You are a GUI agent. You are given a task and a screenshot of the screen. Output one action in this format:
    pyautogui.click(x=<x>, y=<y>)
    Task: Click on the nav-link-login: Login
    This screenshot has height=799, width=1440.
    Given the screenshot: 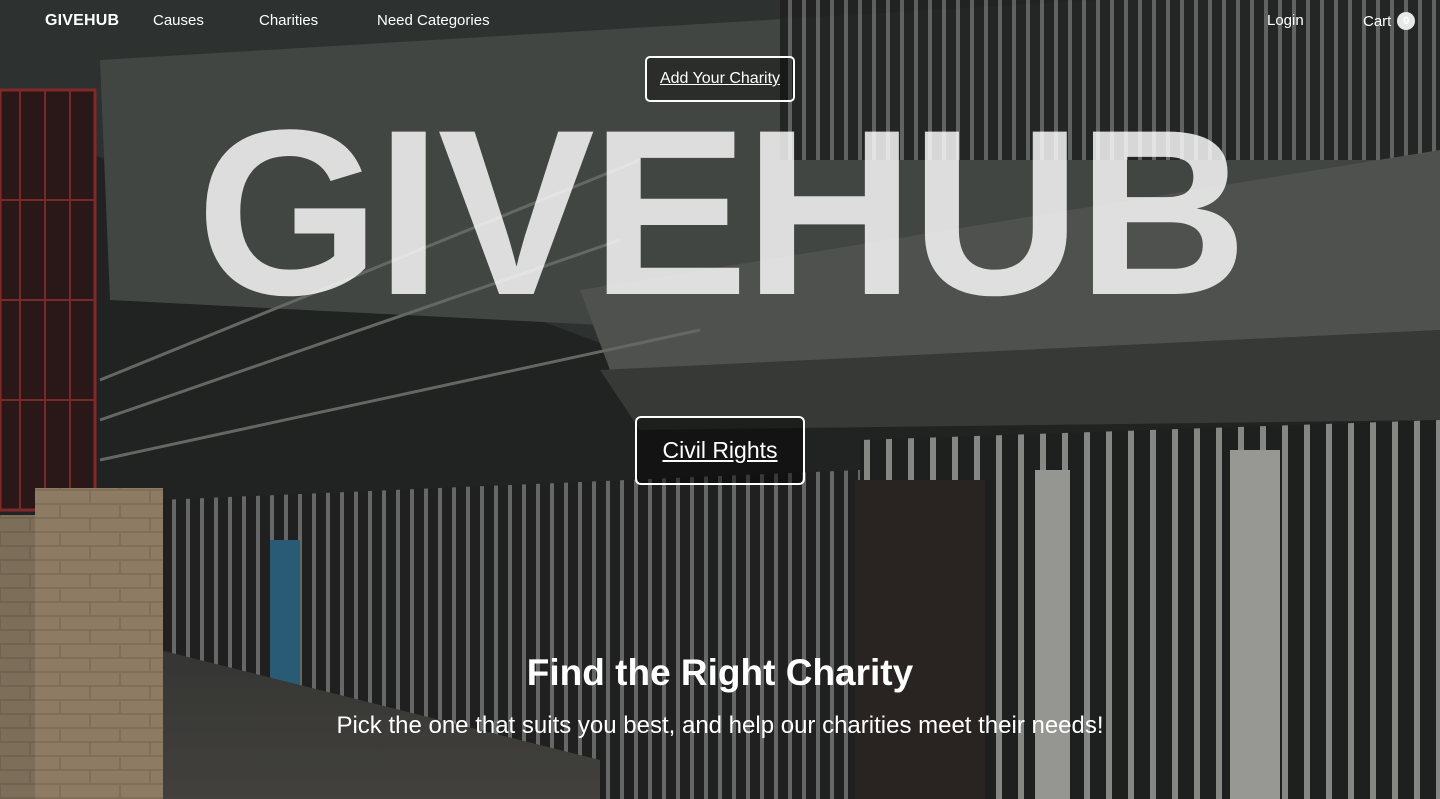 What is the action you would take?
    pyautogui.click(x=1285, y=20)
    